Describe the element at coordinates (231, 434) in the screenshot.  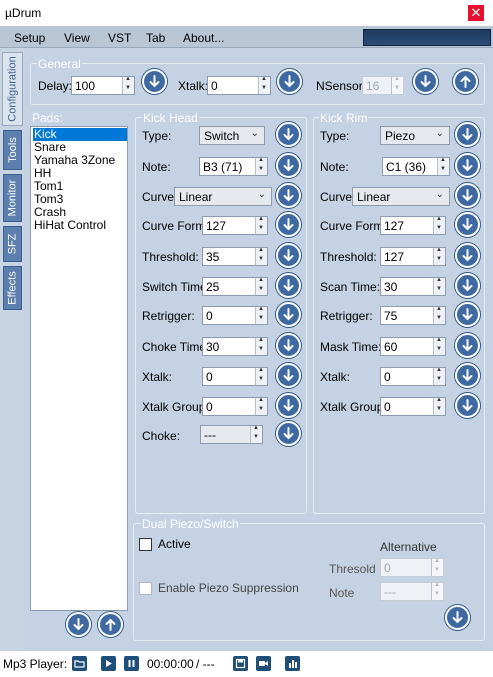
I see `head-choke-input: ---` at that location.